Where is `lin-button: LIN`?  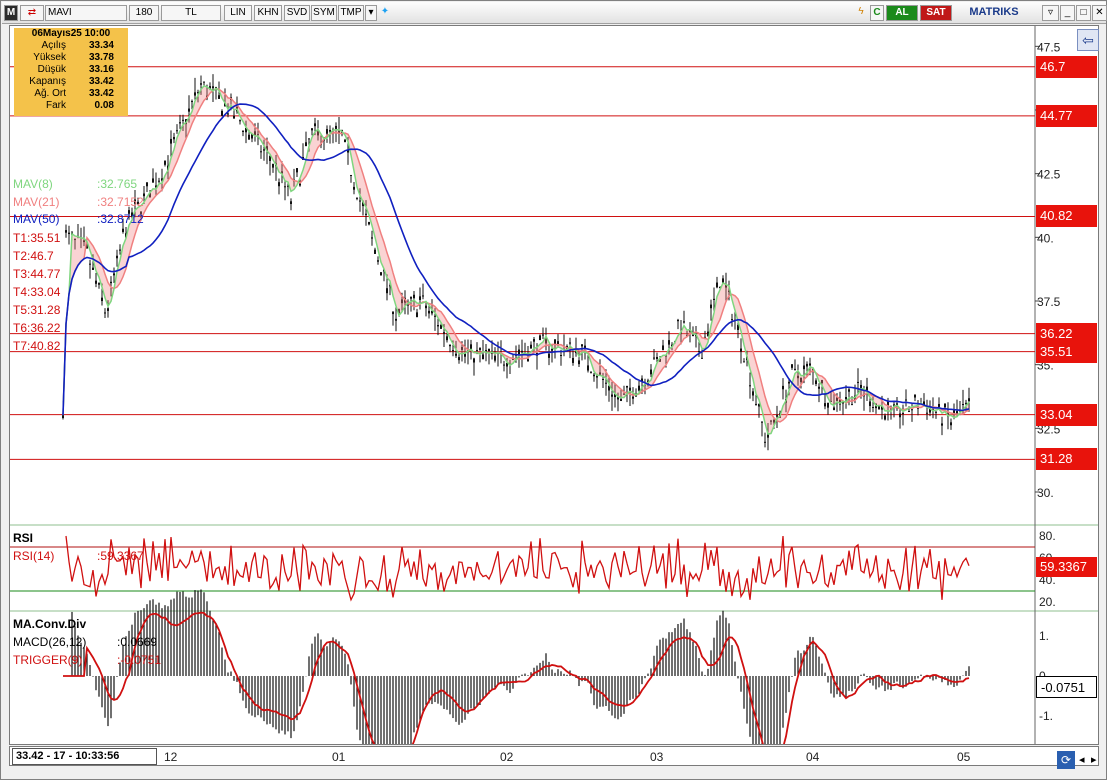 lin-button: LIN is located at coordinates (238, 13).